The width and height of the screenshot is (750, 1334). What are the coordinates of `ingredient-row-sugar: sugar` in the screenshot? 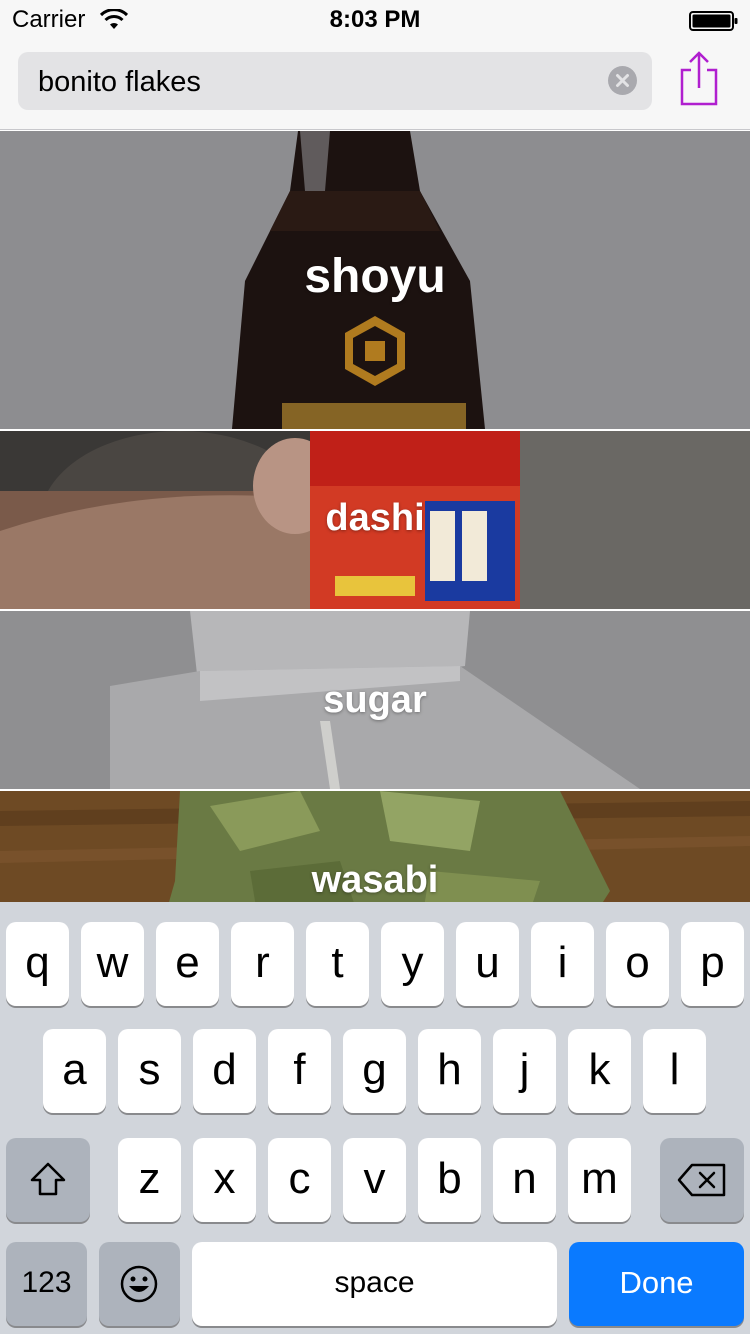 It's located at (375, 700).